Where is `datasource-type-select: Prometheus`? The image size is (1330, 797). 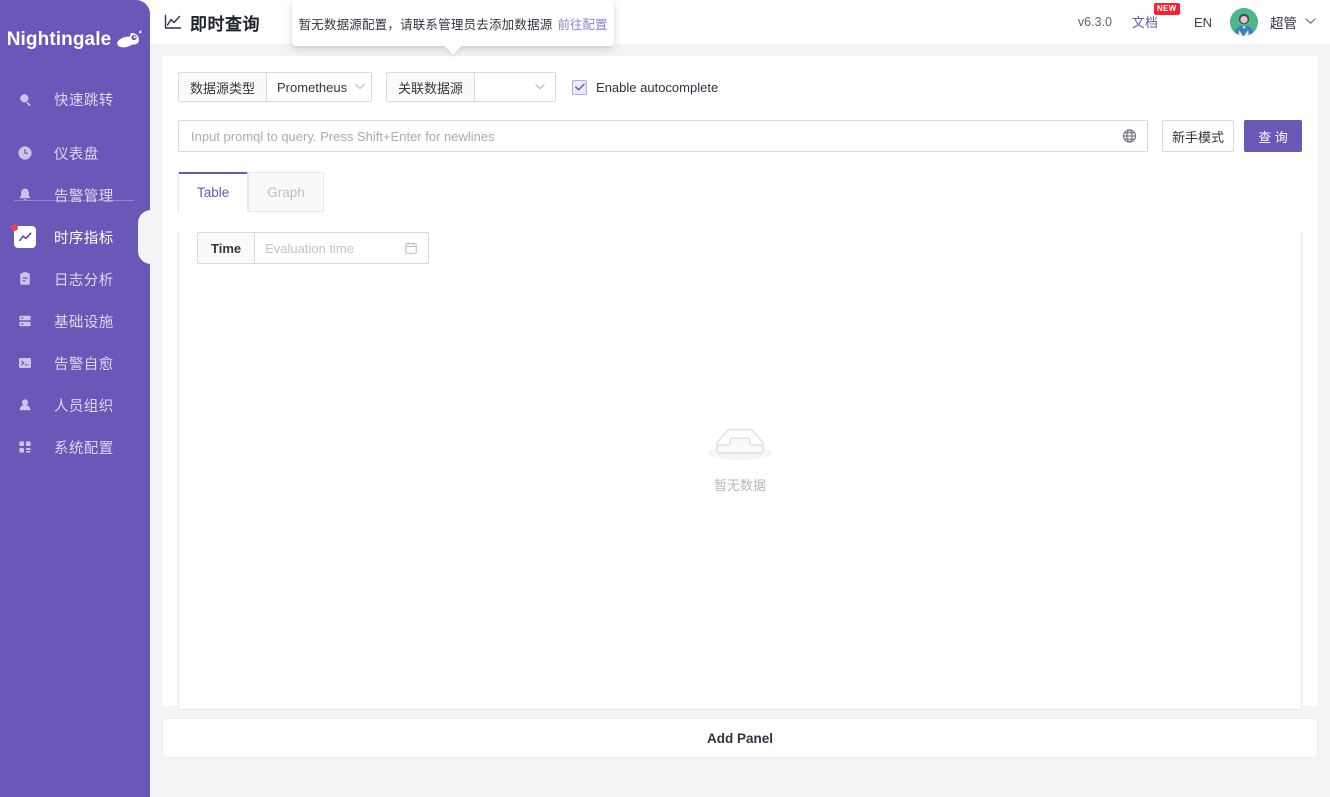 datasource-type-select: Prometheus is located at coordinates (319, 87).